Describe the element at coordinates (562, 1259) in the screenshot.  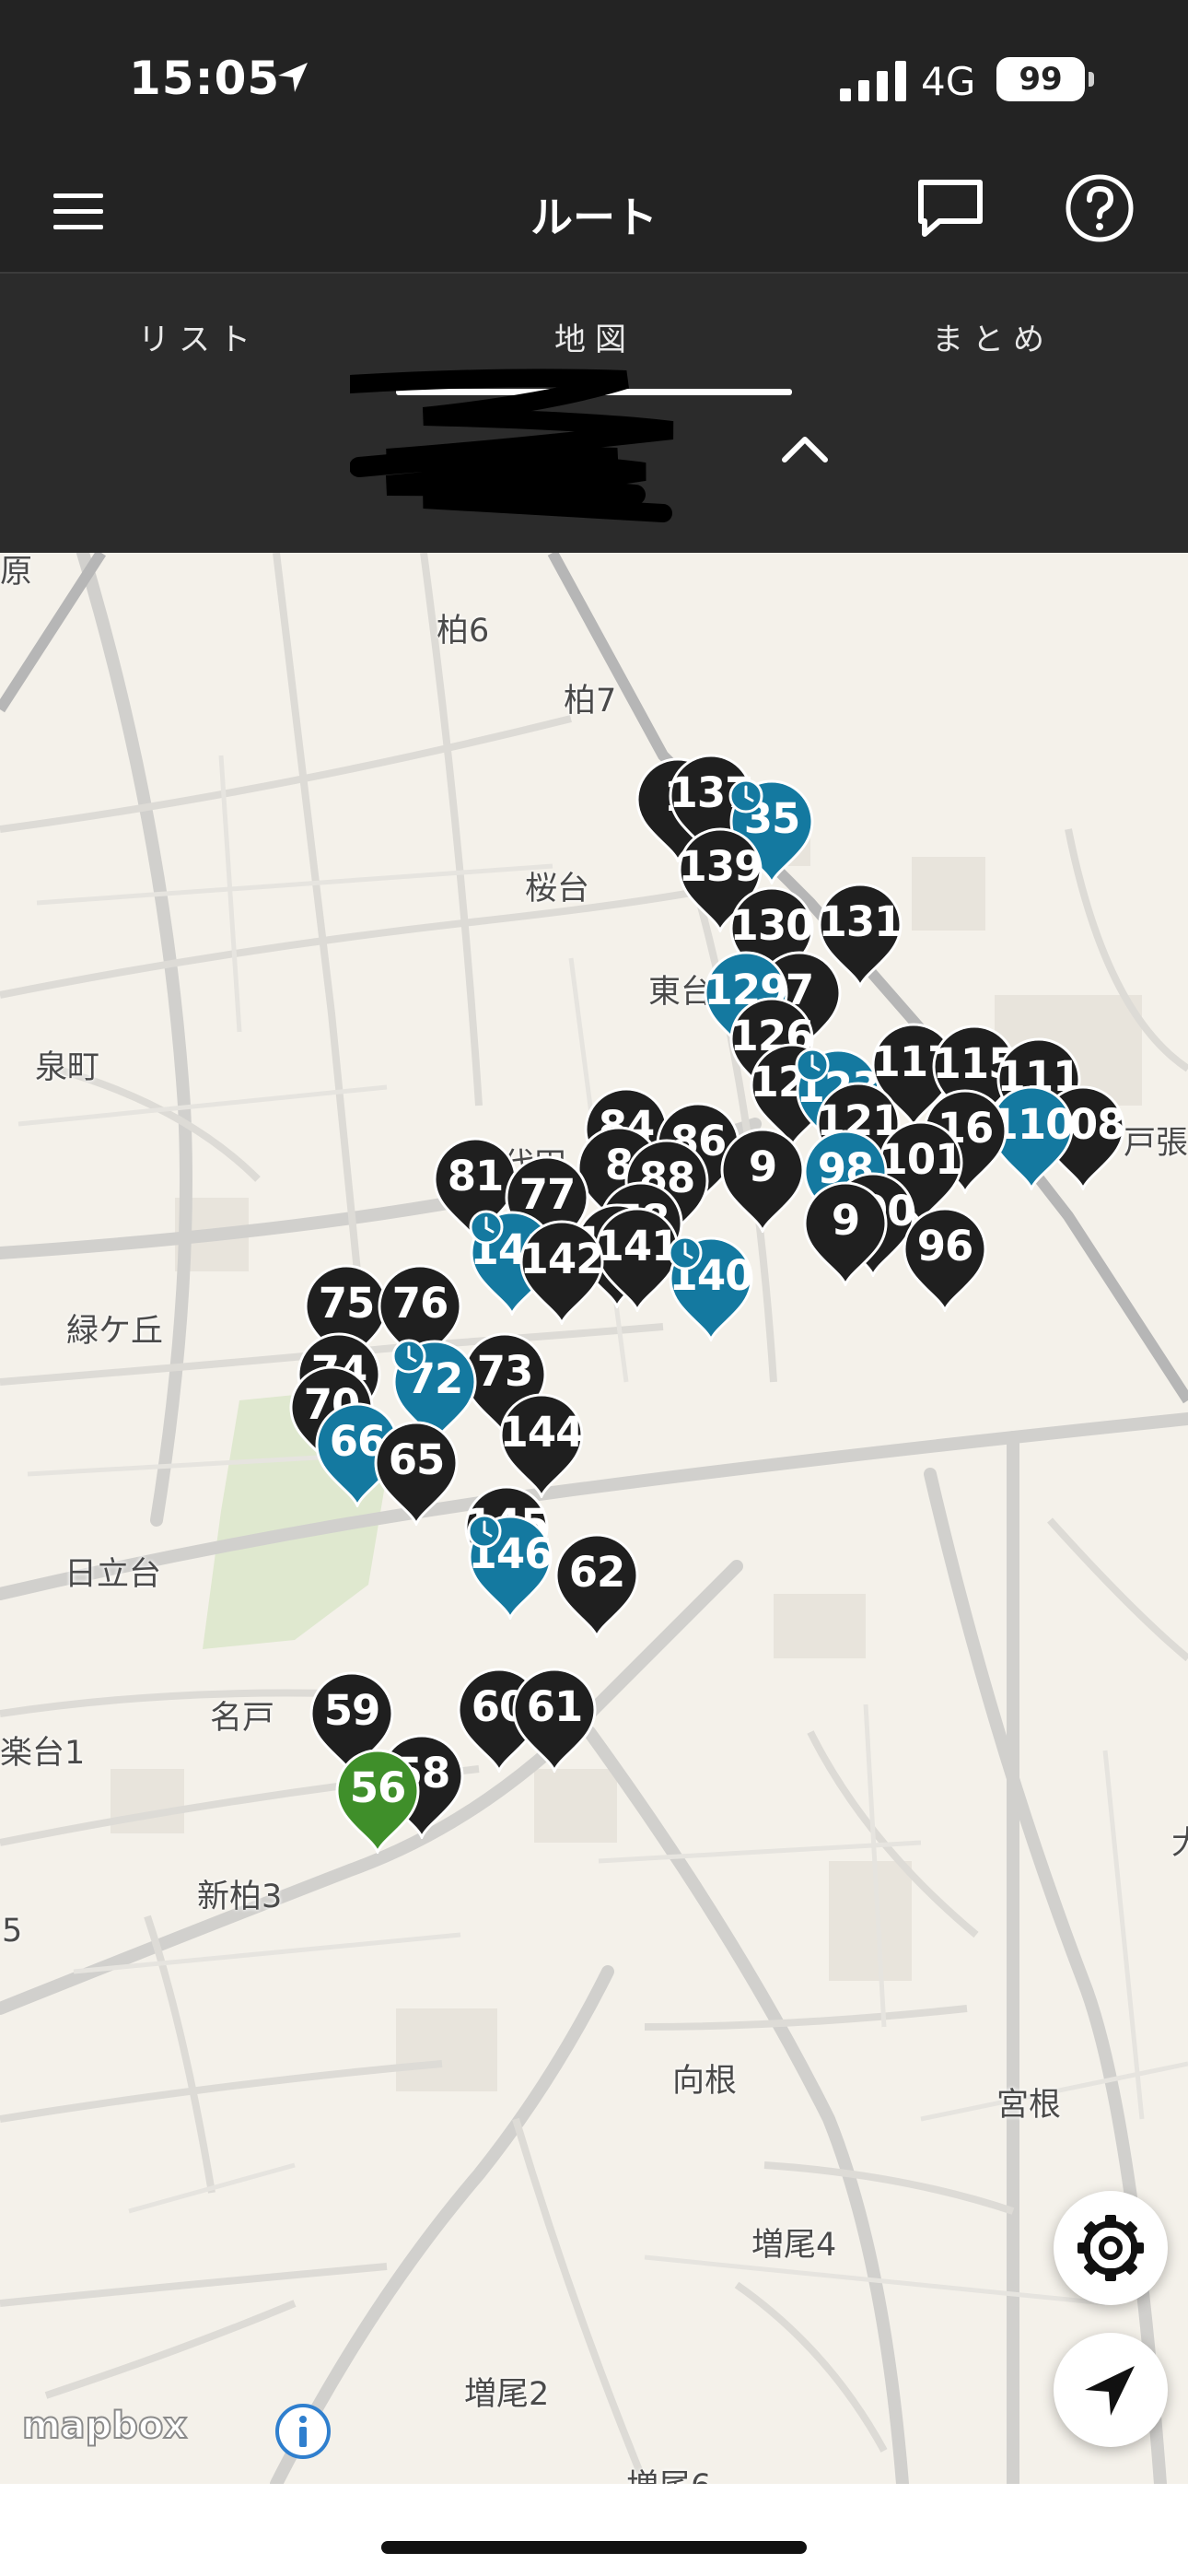
I see `stop-number: 142` at that location.